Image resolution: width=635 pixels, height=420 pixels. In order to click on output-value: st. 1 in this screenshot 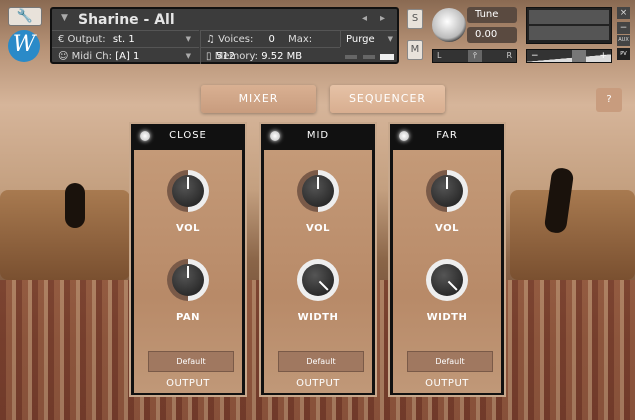, I will do `click(123, 39)`.